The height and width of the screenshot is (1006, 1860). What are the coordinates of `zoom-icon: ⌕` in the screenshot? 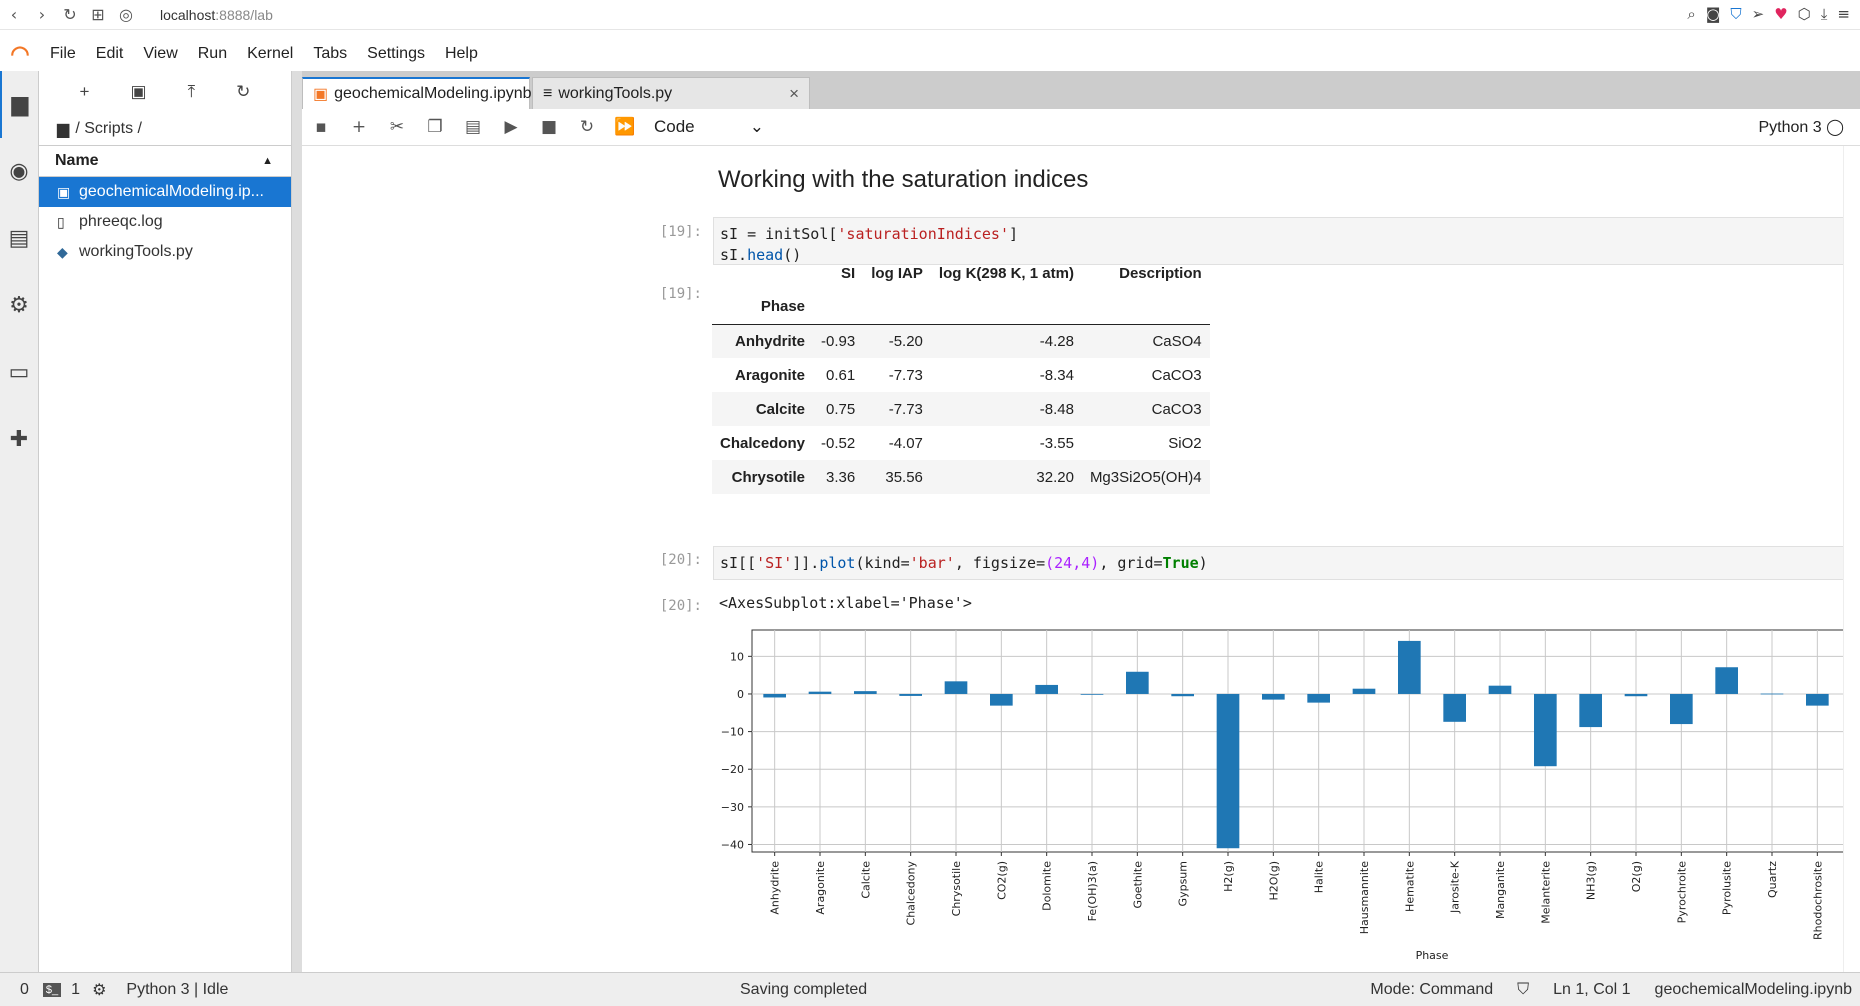 It's located at (1691, 14).